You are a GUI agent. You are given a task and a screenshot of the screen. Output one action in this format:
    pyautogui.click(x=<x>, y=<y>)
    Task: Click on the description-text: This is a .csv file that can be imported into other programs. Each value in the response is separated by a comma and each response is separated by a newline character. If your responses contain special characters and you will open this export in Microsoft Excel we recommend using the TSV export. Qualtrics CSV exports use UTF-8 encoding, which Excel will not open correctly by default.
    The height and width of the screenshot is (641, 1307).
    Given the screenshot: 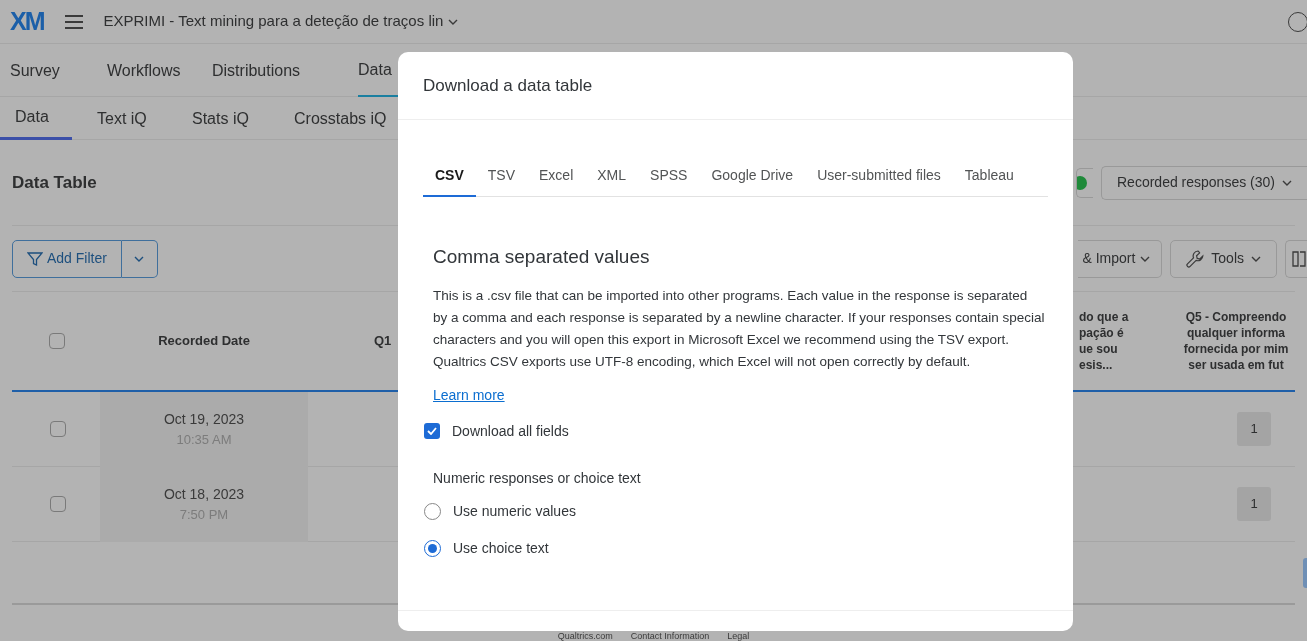 What is the action you would take?
    pyautogui.click(x=739, y=328)
    